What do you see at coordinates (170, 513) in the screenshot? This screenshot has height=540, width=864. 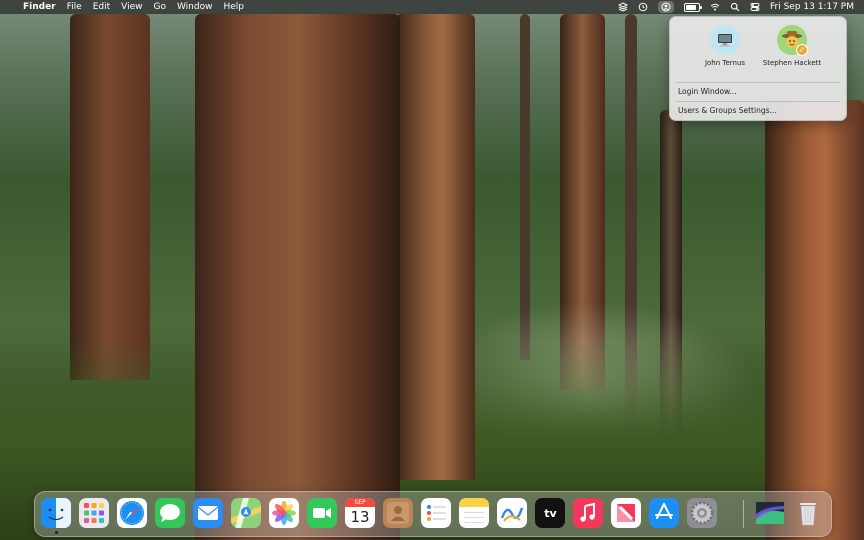 I see `dock-messages-icon` at bounding box center [170, 513].